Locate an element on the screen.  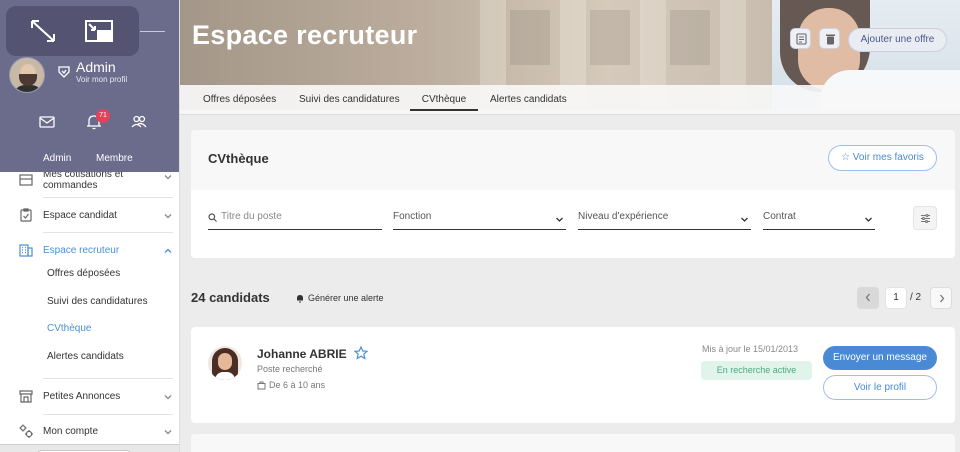
select-label: Niveau d'expérience is located at coordinates (623, 216).